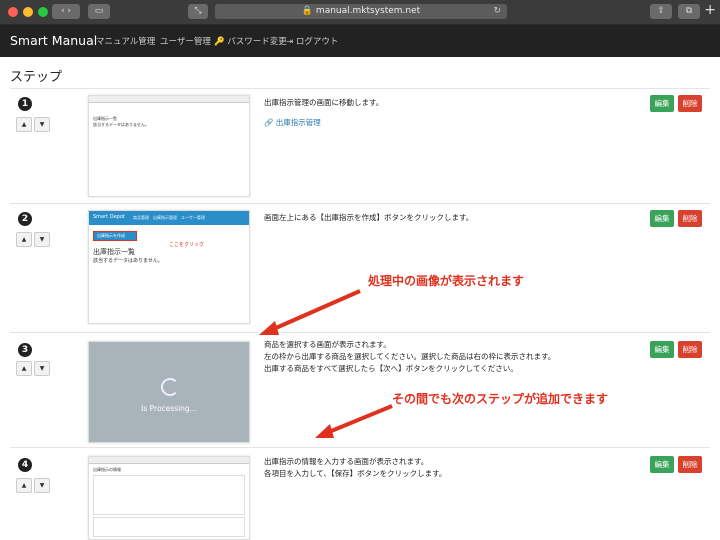 Image resolution: width=720 pixels, height=540 pixels. I want to click on nav-logout: ⇥ ログアウト, so click(312, 41).